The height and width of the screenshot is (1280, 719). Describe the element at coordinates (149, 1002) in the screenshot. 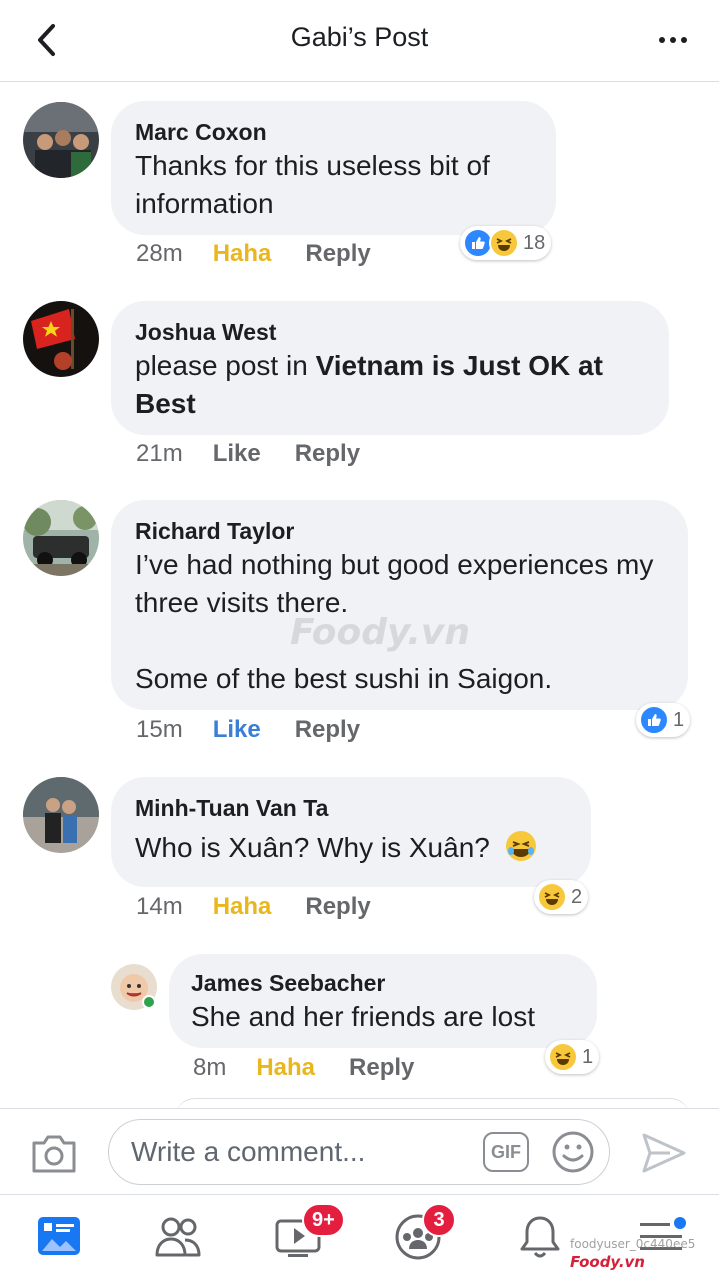

I see `online-status-dot` at that location.